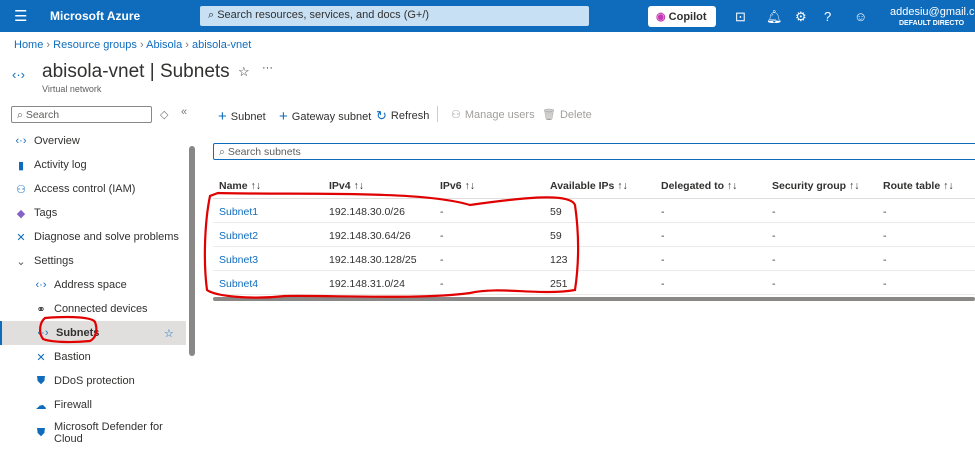 The image size is (975, 449). Describe the element at coordinates (68, 329) in the screenshot. I see `annotation-subnets-outline` at that location.